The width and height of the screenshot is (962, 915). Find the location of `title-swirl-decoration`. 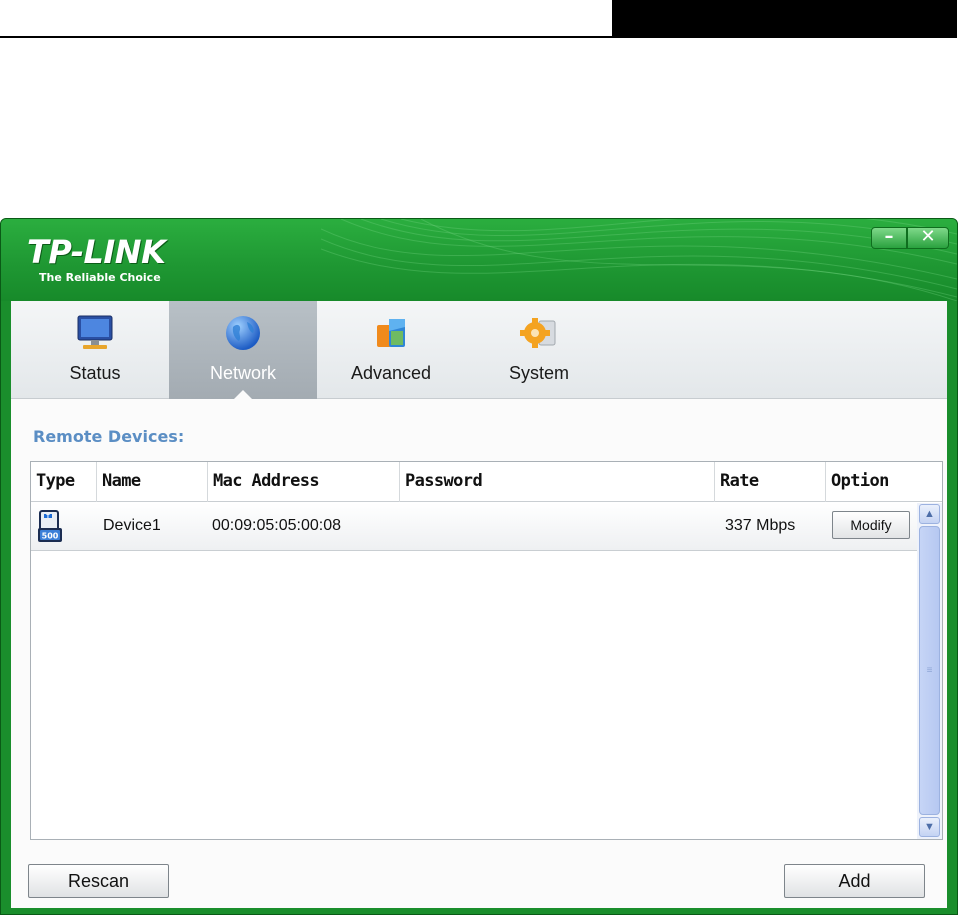

title-swirl-decoration is located at coordinates (639, 260).